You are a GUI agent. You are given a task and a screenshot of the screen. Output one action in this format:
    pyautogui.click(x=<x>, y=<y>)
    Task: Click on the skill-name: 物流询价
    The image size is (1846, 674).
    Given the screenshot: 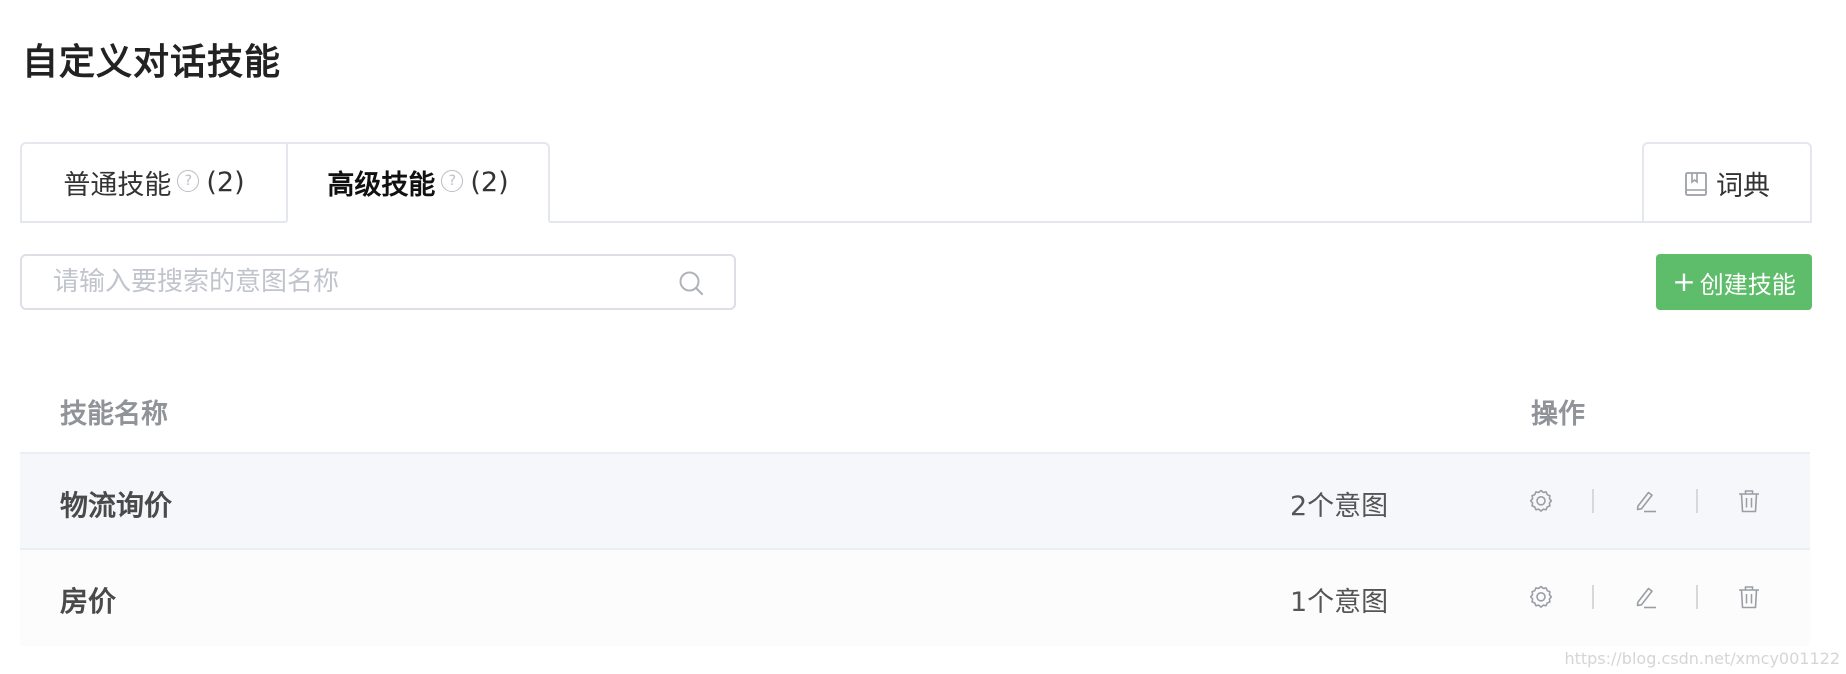 What is the action you would take?
    pyautogui.click(x=116, y=505)
    